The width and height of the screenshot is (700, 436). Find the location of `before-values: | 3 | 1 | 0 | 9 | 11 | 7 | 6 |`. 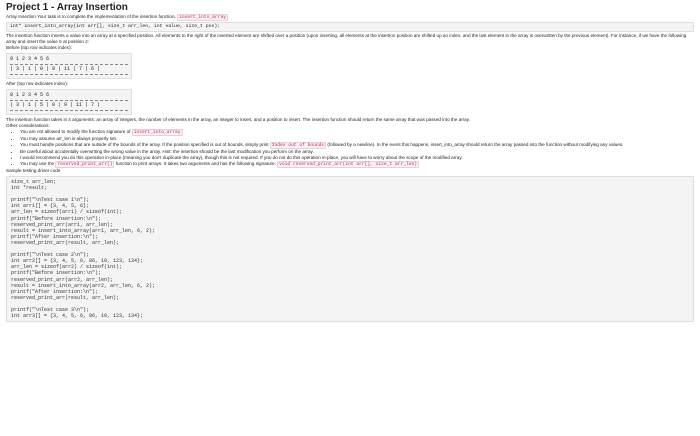

before-values: | 3 | 1 | 0 | 9 | 11 | 7 | 6 | is located at coordinates (55, 69).